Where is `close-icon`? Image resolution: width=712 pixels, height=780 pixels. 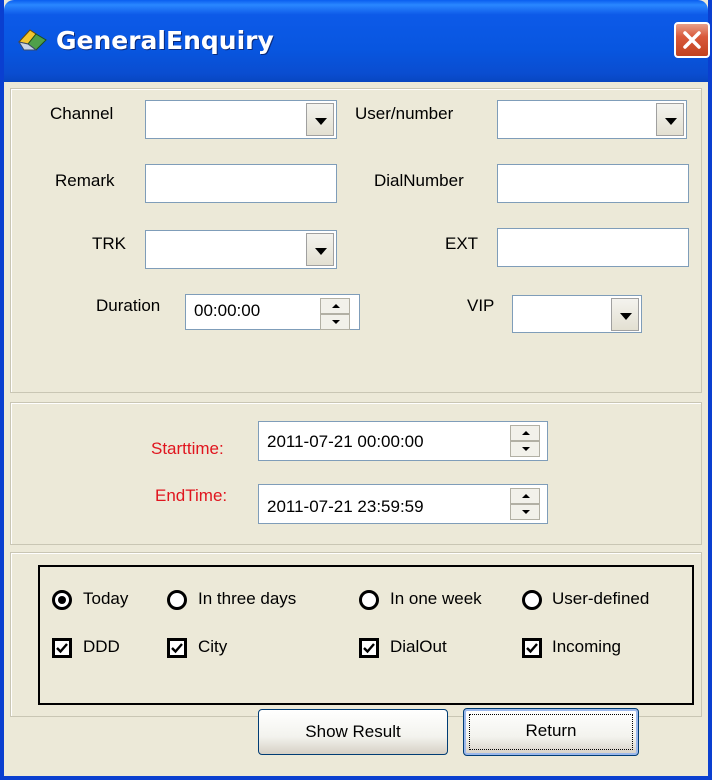
close-icon is located at coordinates (692, 40).